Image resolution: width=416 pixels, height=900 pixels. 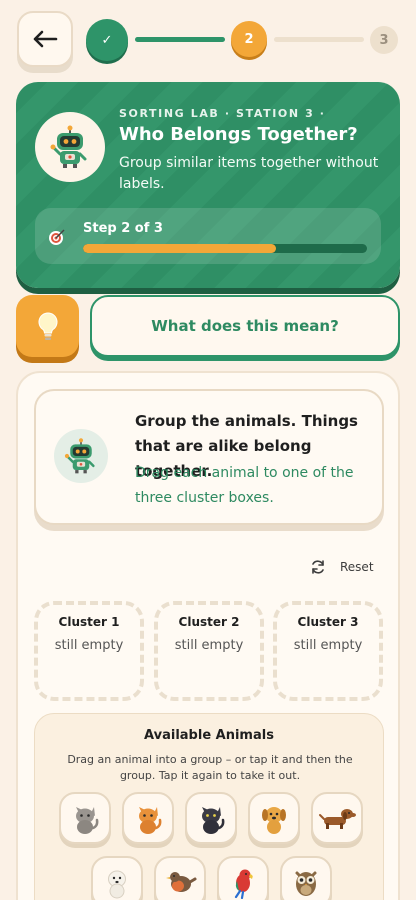 I want to click on step-1-complete: ✓, so click(x=107, y=40).